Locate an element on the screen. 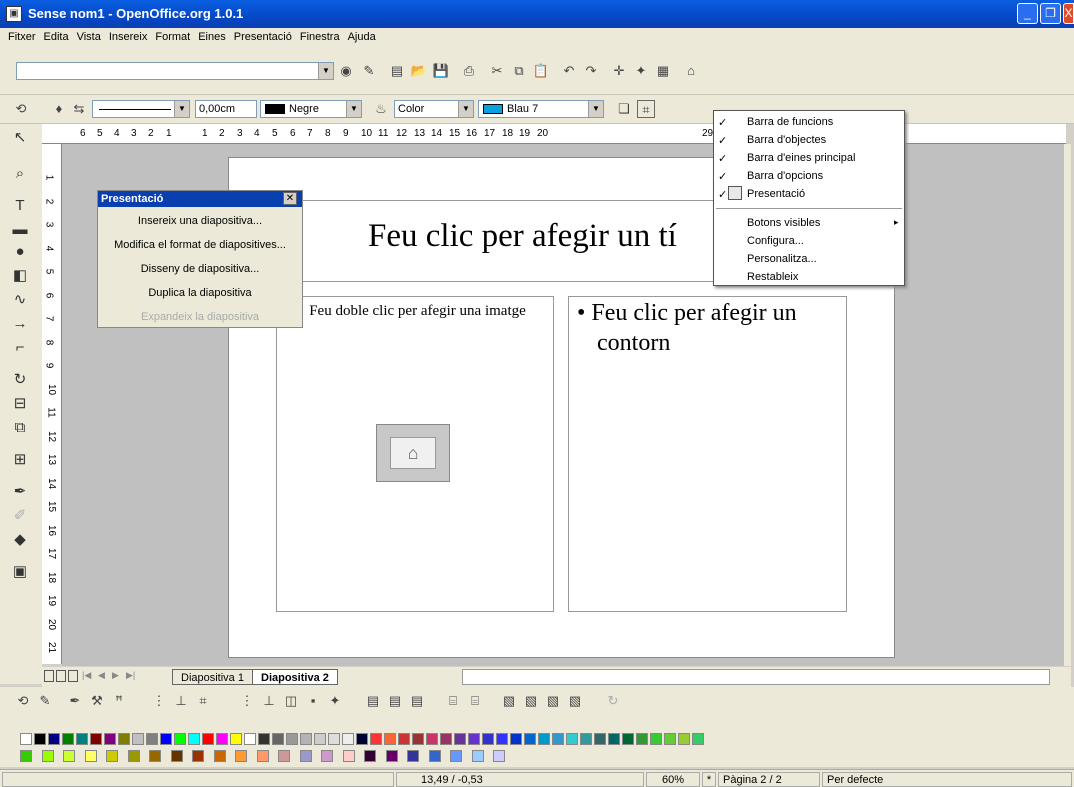 This screenshot has height=787, width=1074. maximize-button: ❐ is located at coordinates (1050, 13).